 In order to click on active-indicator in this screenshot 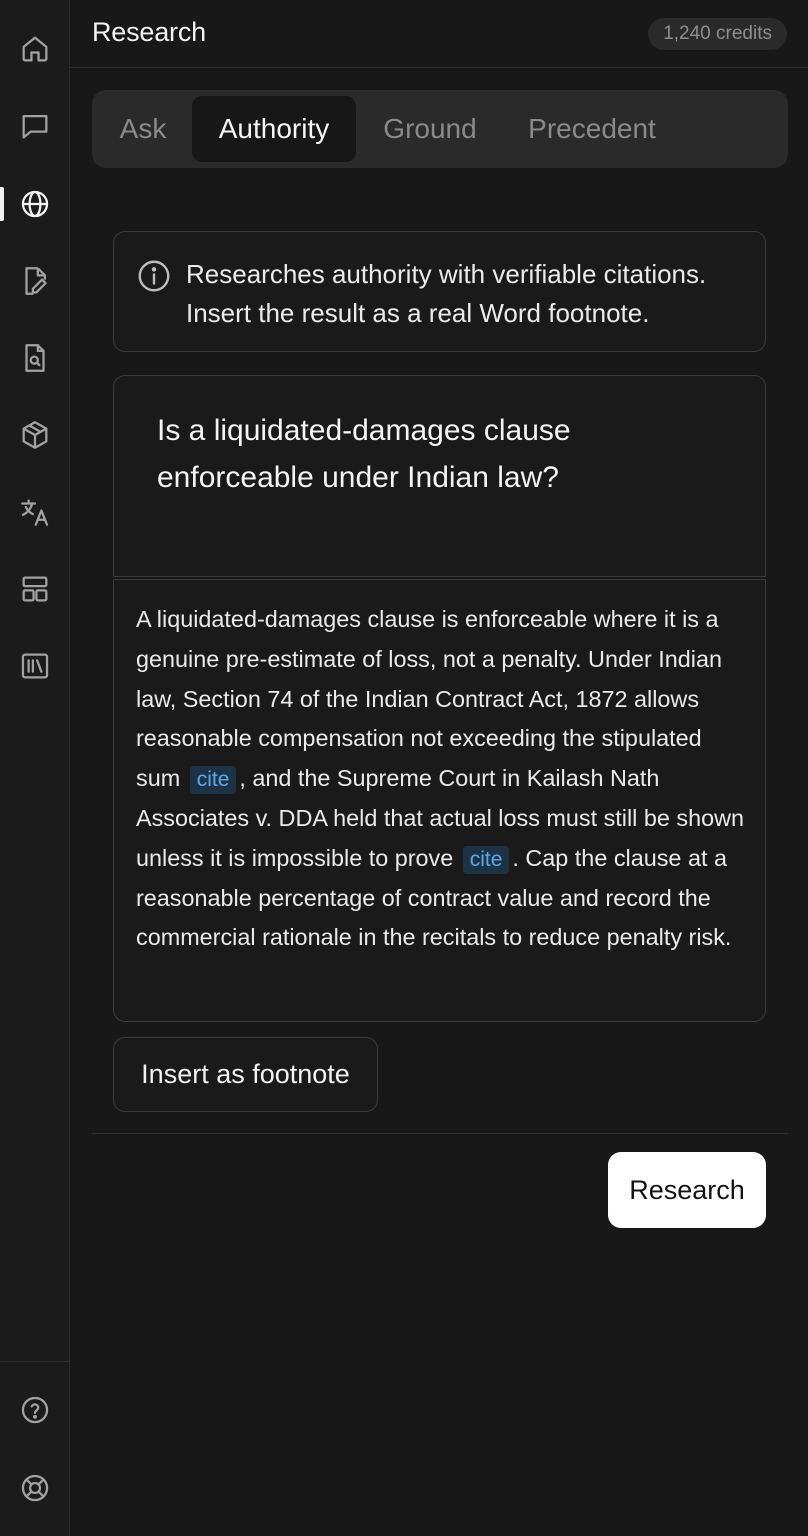, I will do `click(2, 204)`.